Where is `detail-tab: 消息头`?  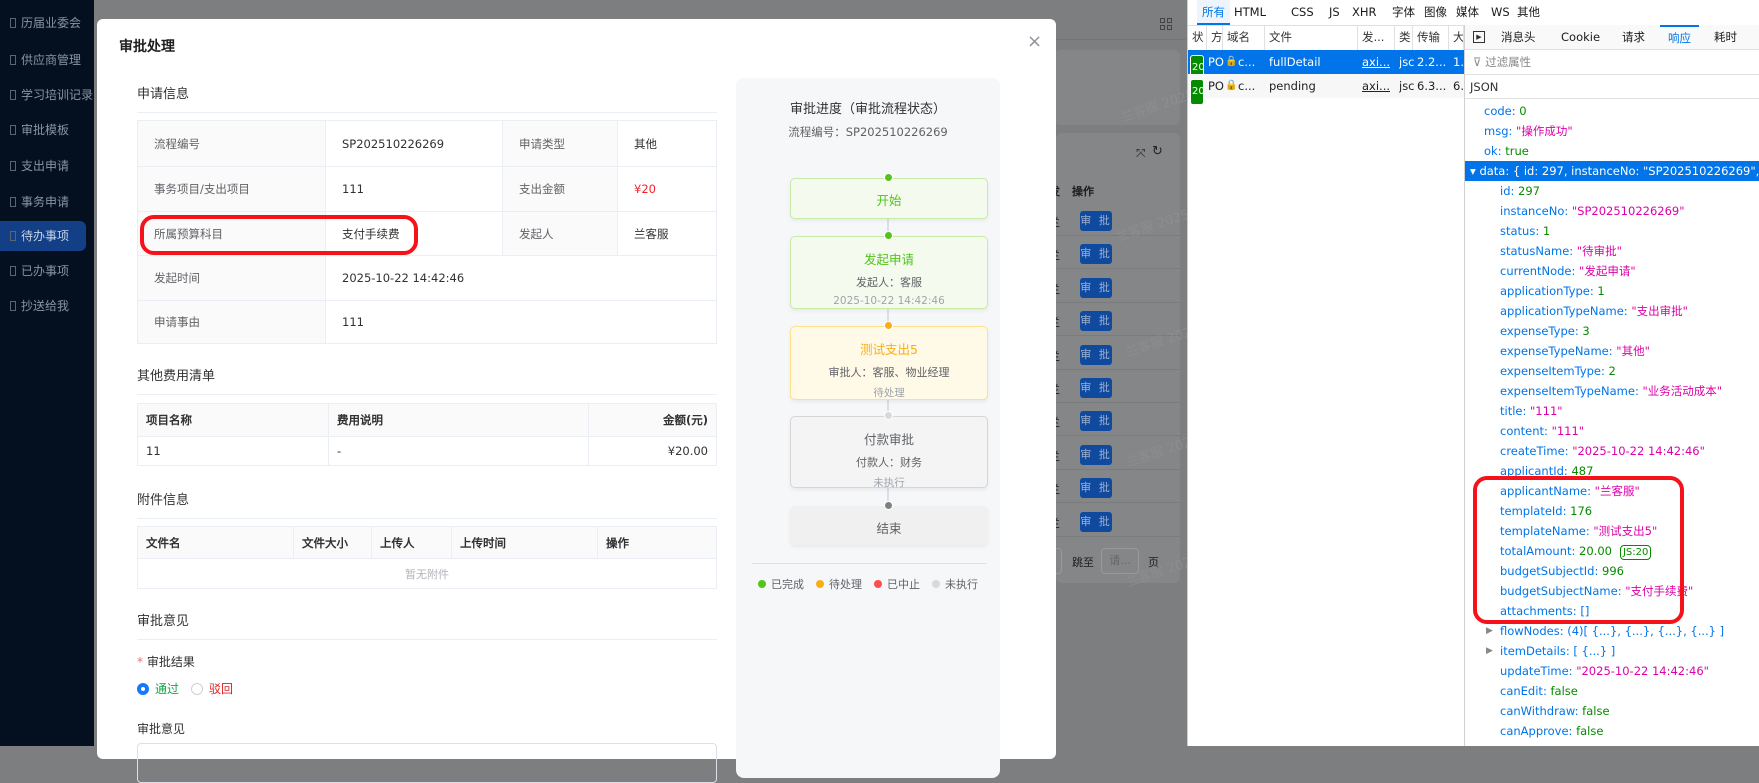
detail-tab: 消息头 is located at coordinates (1518, 37).